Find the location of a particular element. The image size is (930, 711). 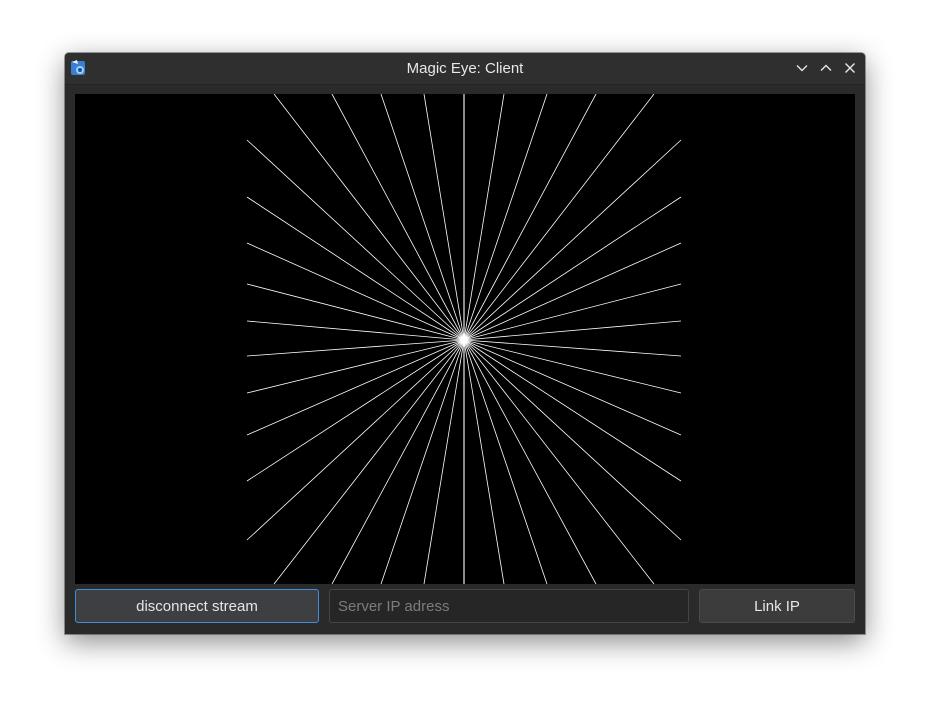

disconnect-stream-label: disconnect stream is located at coordinates (197, 606).